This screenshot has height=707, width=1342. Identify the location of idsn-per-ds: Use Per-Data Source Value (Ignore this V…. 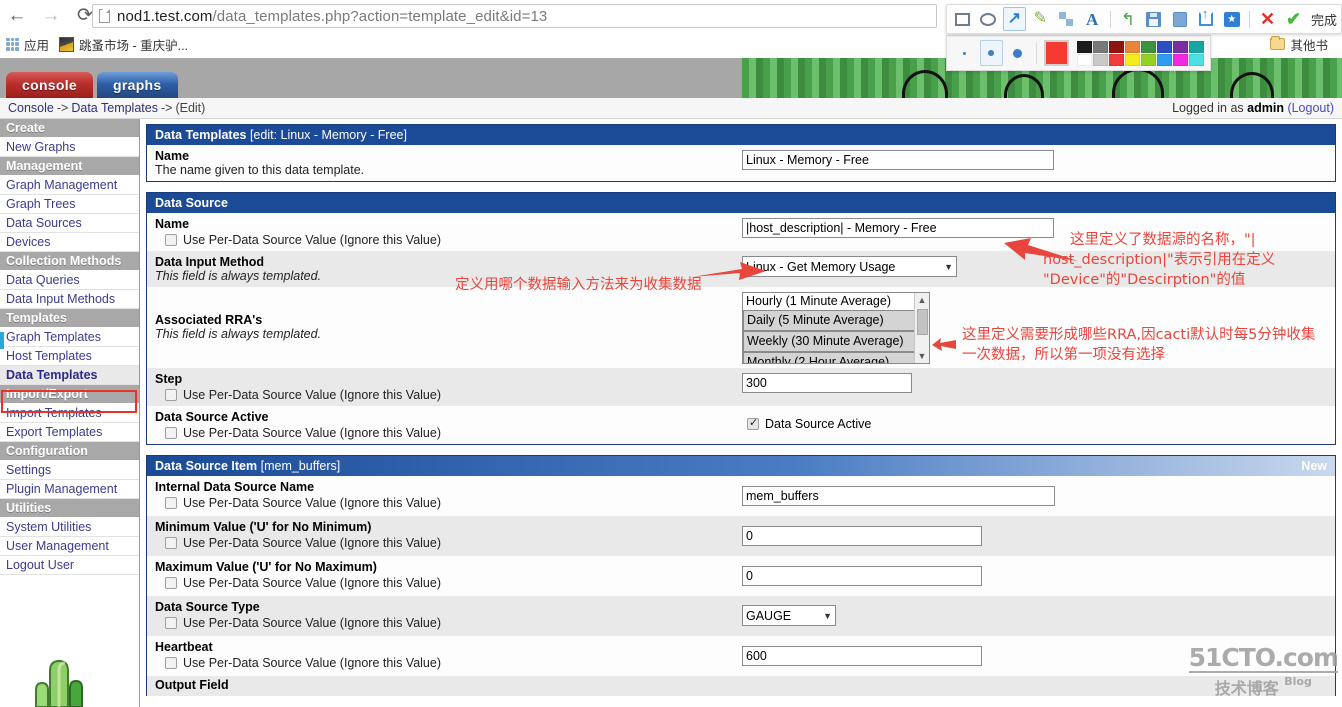
(448, 503).